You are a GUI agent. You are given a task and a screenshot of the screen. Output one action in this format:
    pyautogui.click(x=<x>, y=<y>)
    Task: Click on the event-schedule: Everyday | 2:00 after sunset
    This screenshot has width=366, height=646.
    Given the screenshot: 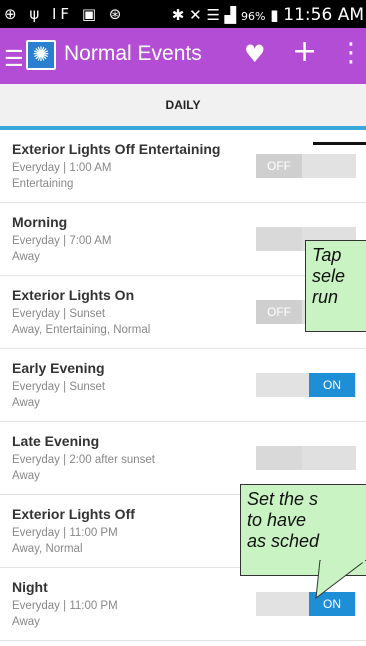 What is the action you would take?
    pyautogui.click(x=83, y=460)
    